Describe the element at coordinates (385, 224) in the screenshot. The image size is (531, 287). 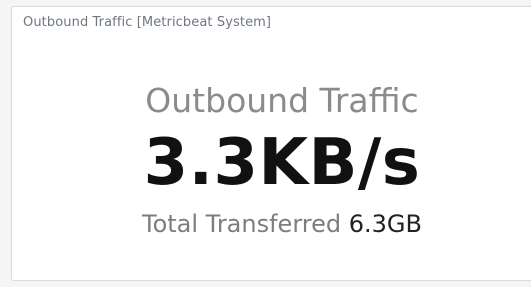
I see `metric-sub-value: 6.3GB` at that location.